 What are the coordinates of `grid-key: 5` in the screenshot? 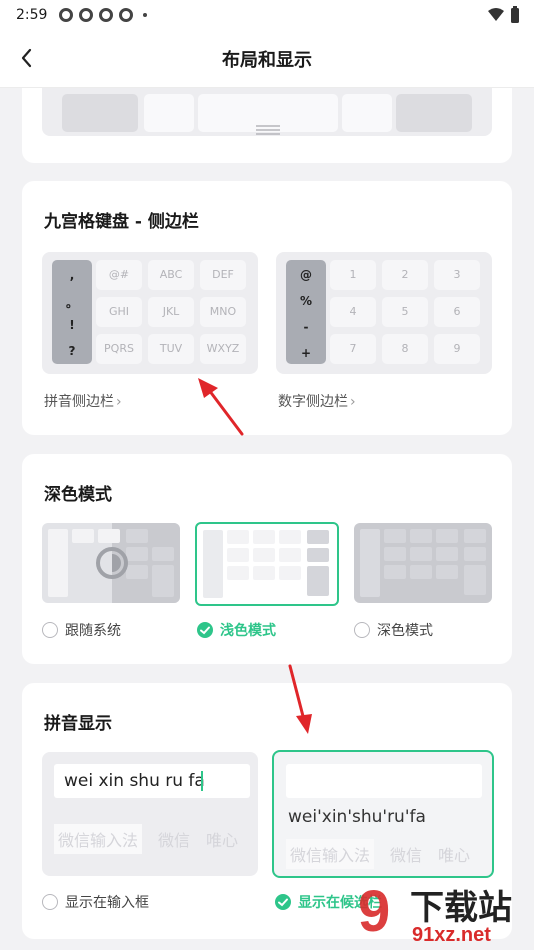 It's located at (405, 312).